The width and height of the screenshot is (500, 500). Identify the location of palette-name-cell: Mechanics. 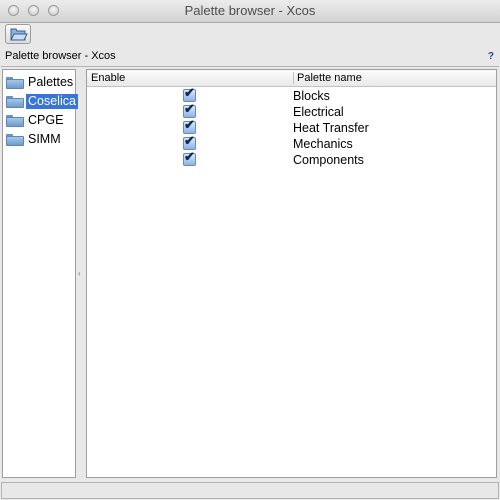
(323, 144).